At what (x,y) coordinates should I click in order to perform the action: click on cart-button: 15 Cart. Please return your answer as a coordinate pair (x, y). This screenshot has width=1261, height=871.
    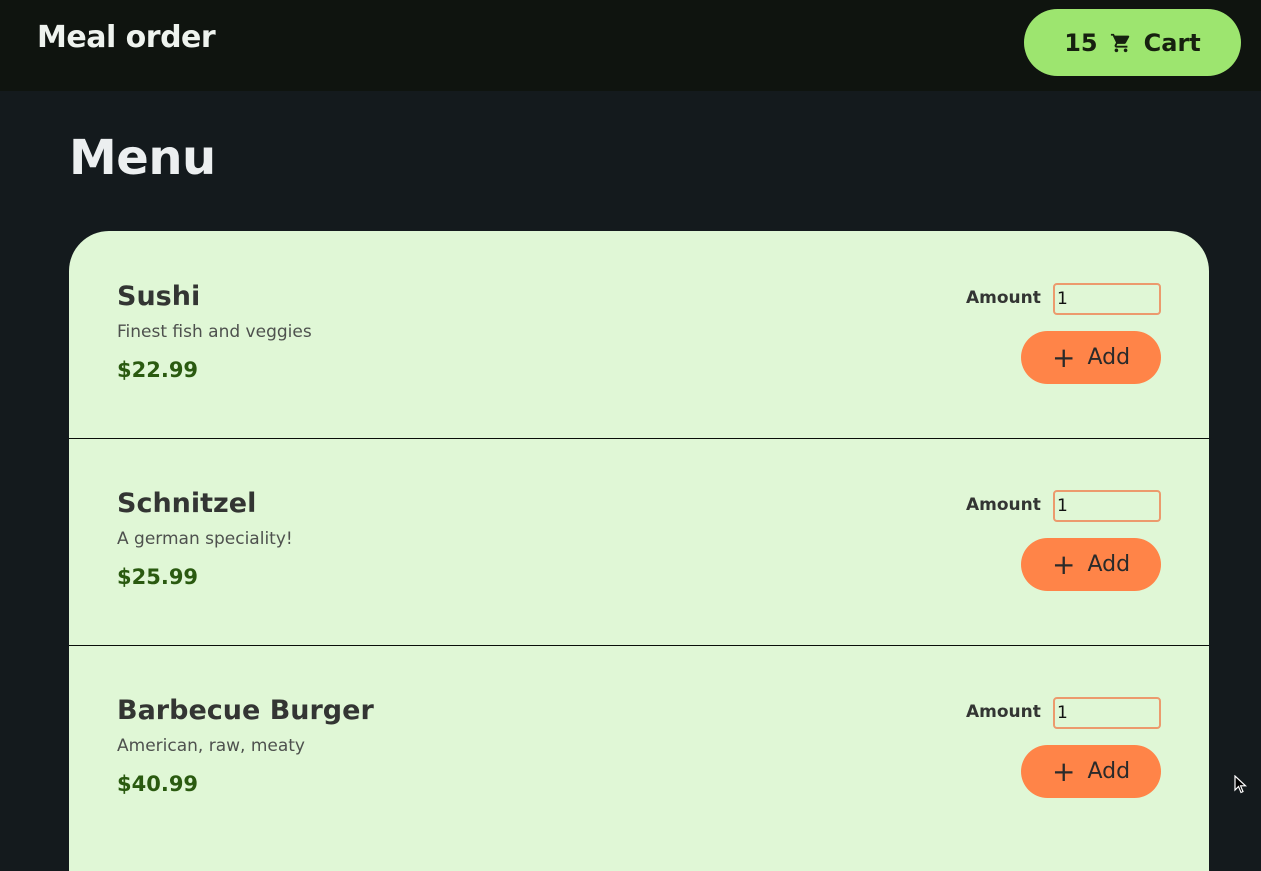
    Looking at the image, I should click on (1132, 42).